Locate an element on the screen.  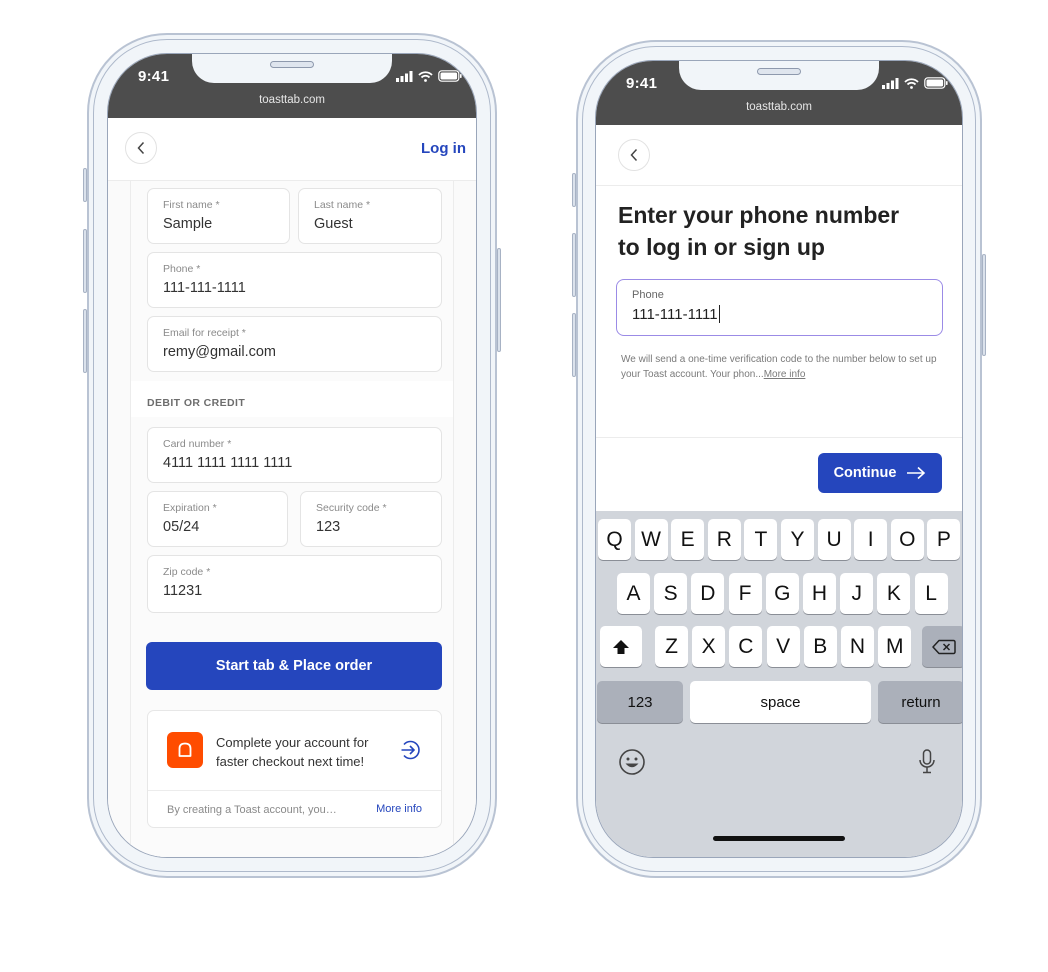
card-number-value: 4111 1111 1111 1111 is located at coordinates (228, 463).